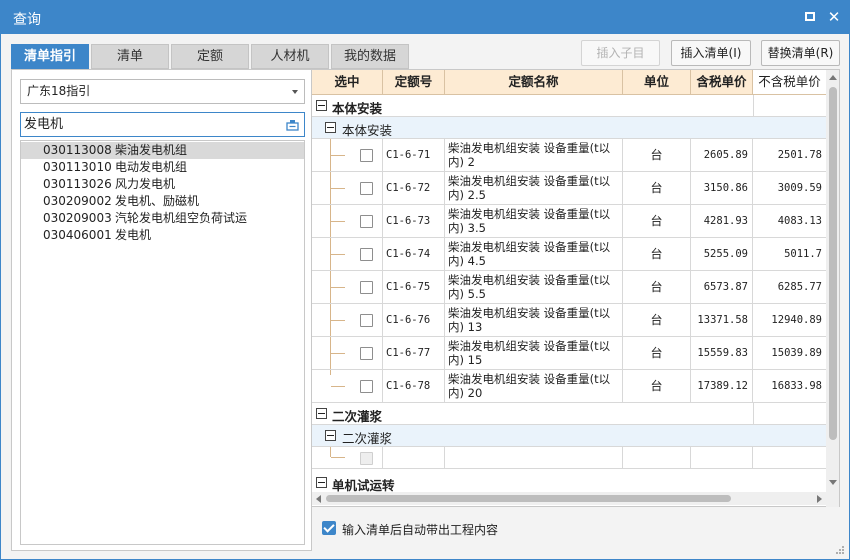  What do you see at coordinates (162, 91) in the screenshot?
I see `library-select: 广东18指引` at bounding box center [162, 91].